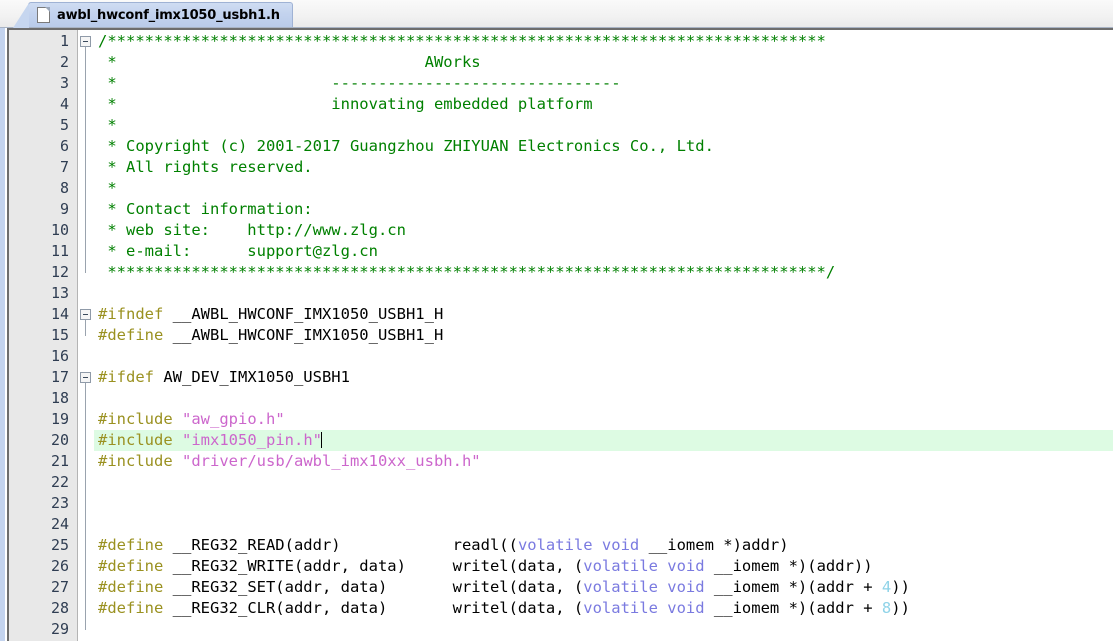  I want to click on line-number: 7, so click(64, 167).